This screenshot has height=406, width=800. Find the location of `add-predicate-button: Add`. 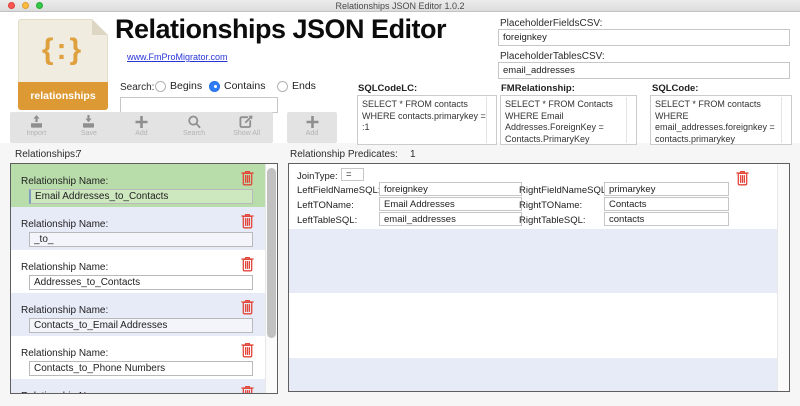

add-predicate-button: Add is located at coordinates (312, 127).